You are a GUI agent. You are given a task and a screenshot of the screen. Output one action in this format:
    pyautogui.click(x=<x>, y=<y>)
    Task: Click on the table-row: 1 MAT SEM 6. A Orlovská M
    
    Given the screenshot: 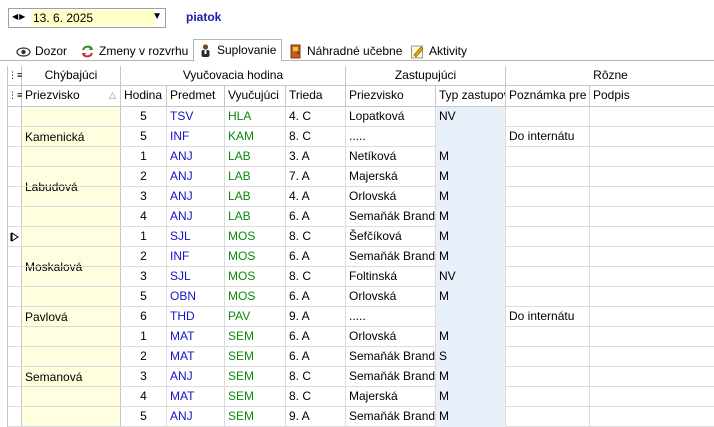 What is the action you would take?
    pyautogui.click(x=361, y=337)
    